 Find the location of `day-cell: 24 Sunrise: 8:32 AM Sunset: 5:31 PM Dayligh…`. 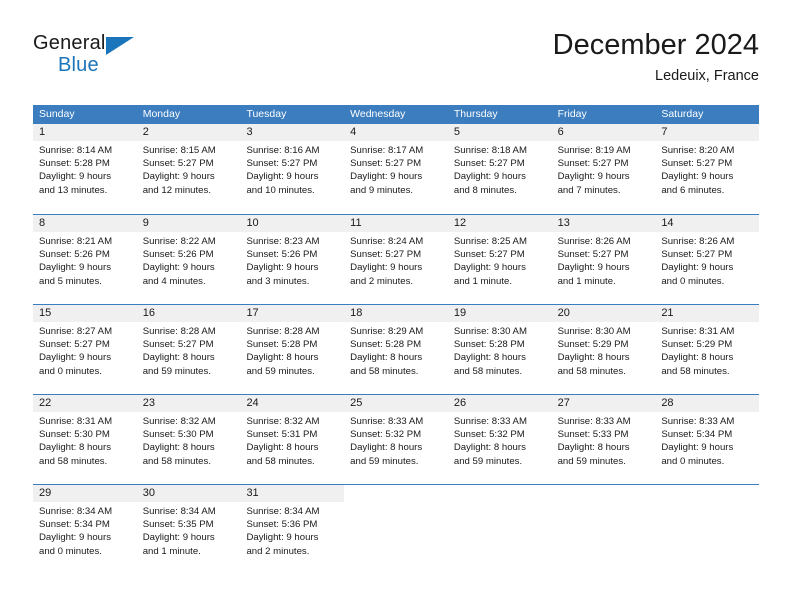

day-cell: 24 Sunrise: 8:32 AM Sunset: 5:31 PM Dayligh… is located at coordinates (292, 439).